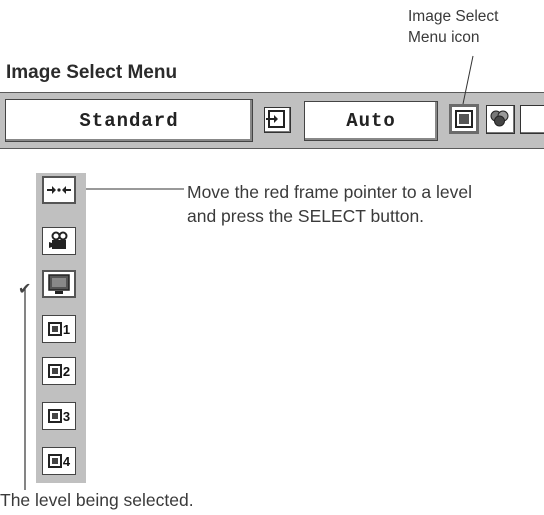 Image resolution: width=544 pixels, height=515 pixels. I want to click on level-image-1: 1, so click(59, 329).